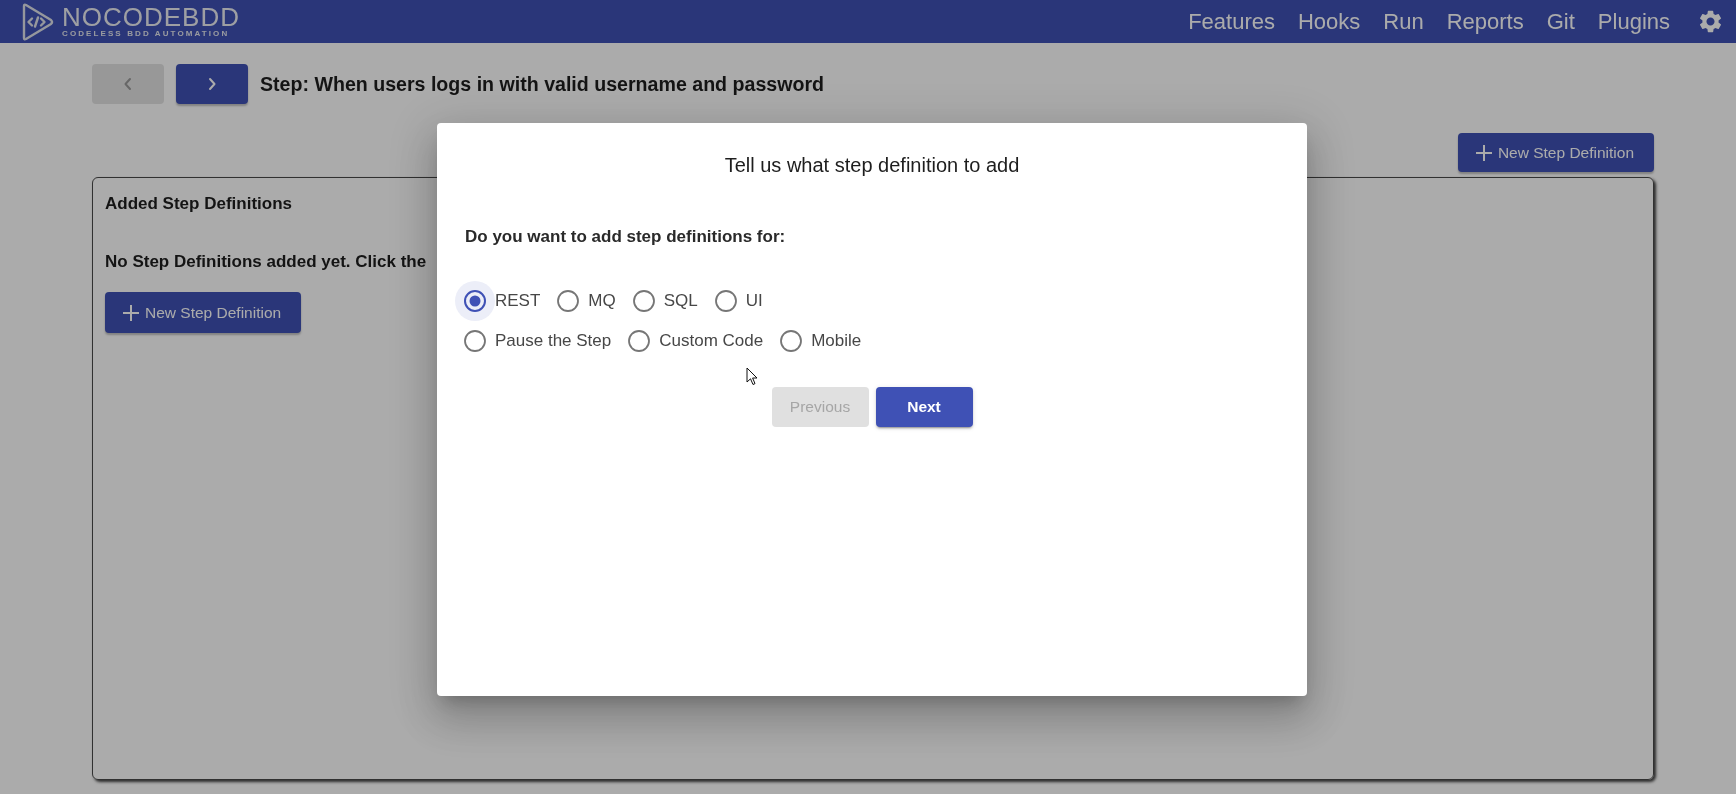  What do you see at coordinates (1403, 21) in the screenshot?
I see `nav-link: Run` at bounding box center [1403, 21].